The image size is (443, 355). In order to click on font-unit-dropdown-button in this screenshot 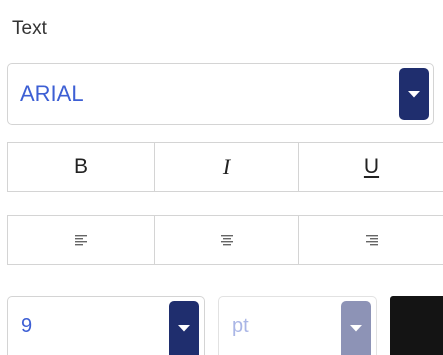, I will do `click(356, 328)`.